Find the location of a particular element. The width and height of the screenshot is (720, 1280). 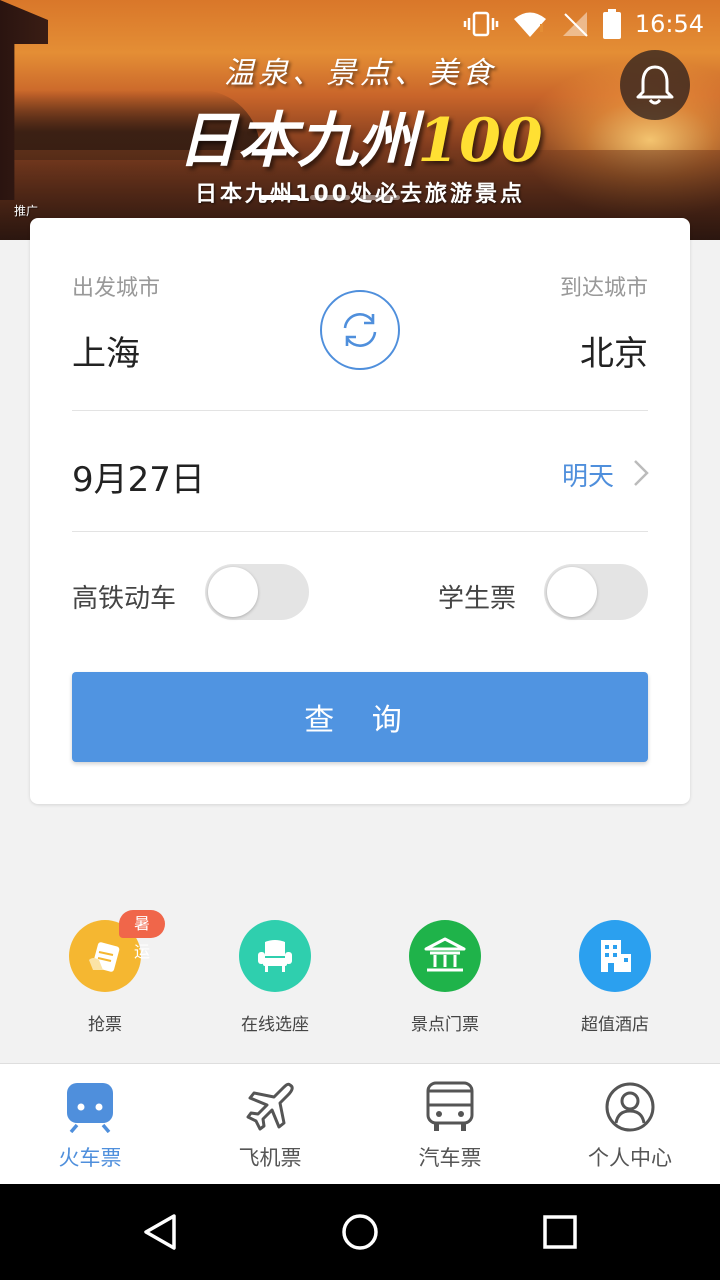

plane-icon is located at coordinates (270, 1107).